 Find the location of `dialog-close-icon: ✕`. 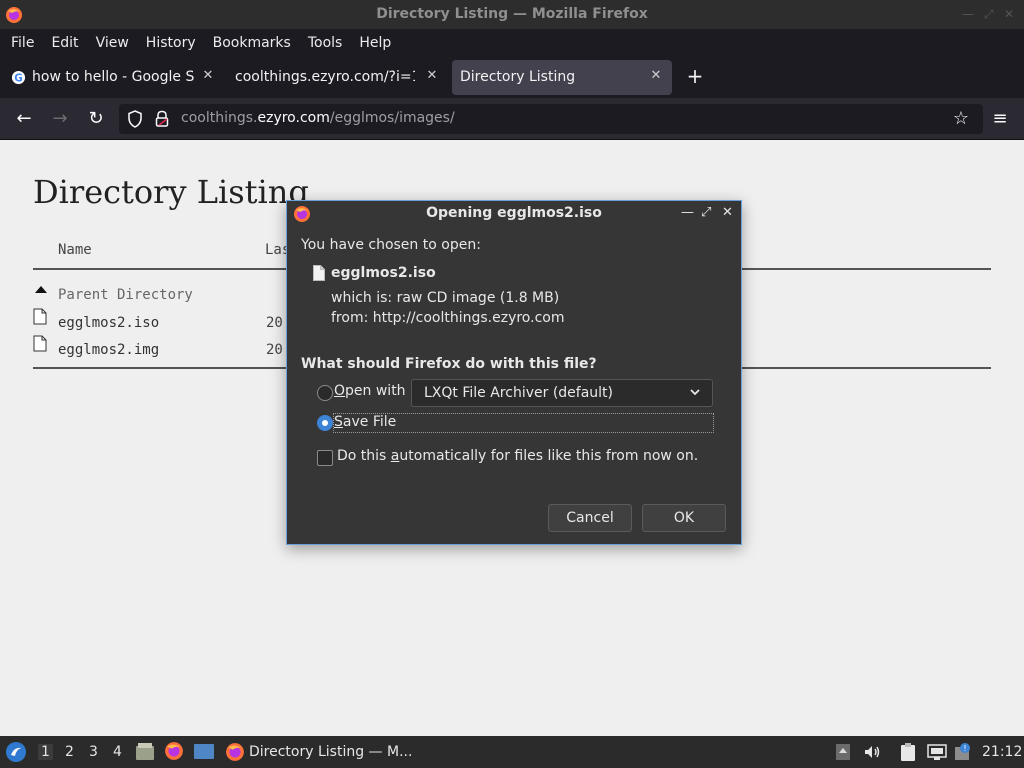

dialog-close-icon: ✕ is located at coordinates (727, 212).